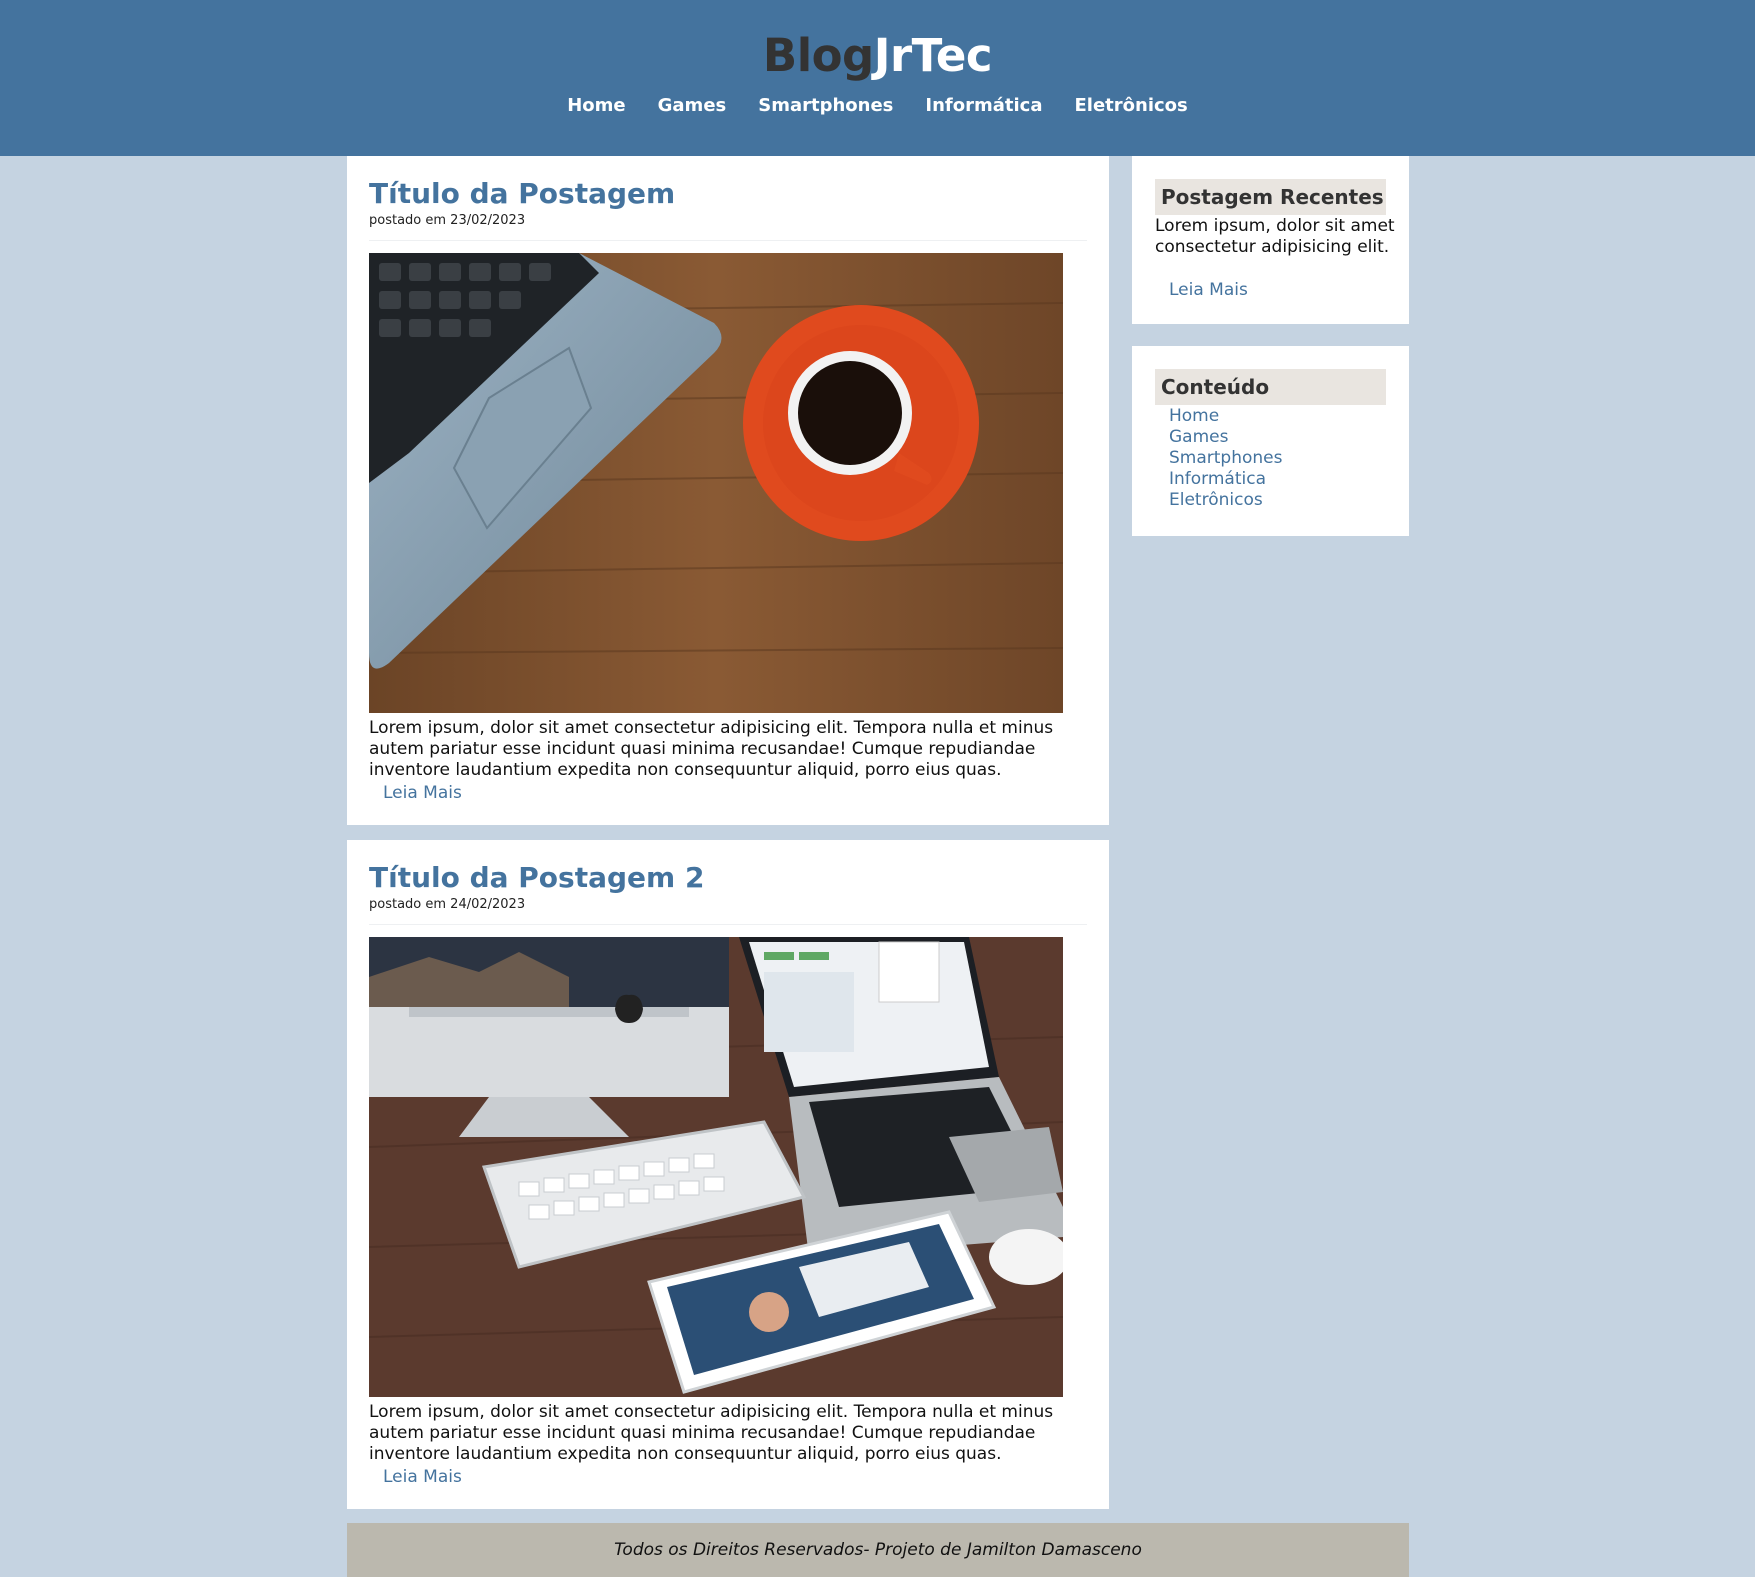 This screenshot has height=1577, width=1755. Describe the element at coordinates (1216, 500) in the screenshot. I see `sidebar-link-eletronicos: Eletrônicos` at that location.